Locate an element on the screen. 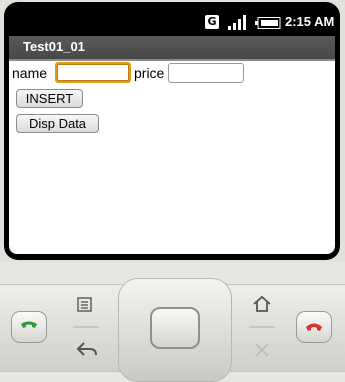 This screenshot has width=345, height=382. g-network-icon: G is located at coordinates (212, 22).